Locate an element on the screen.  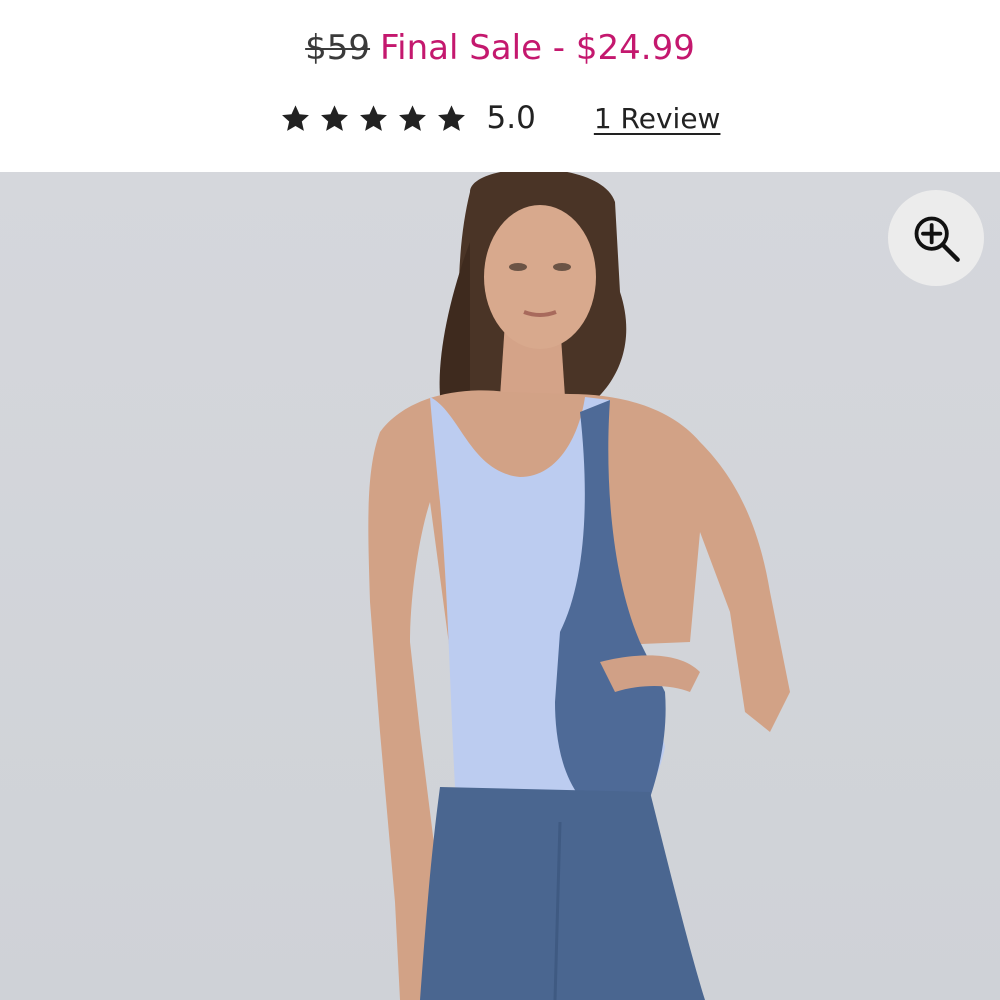
rating-score: 5.0 is located at coordinates (511, 118).